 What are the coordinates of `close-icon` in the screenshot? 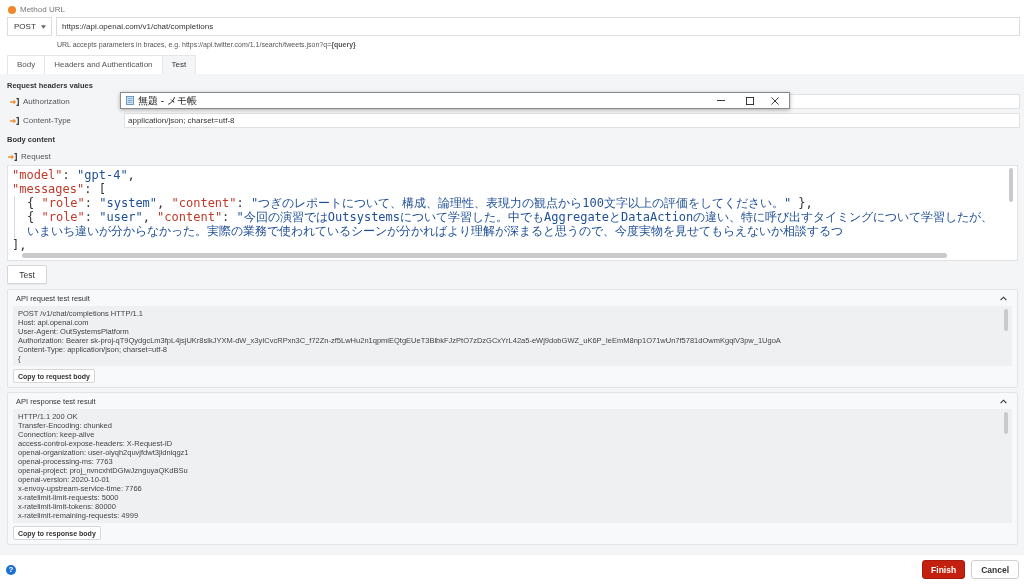 It's located at (775, 100).